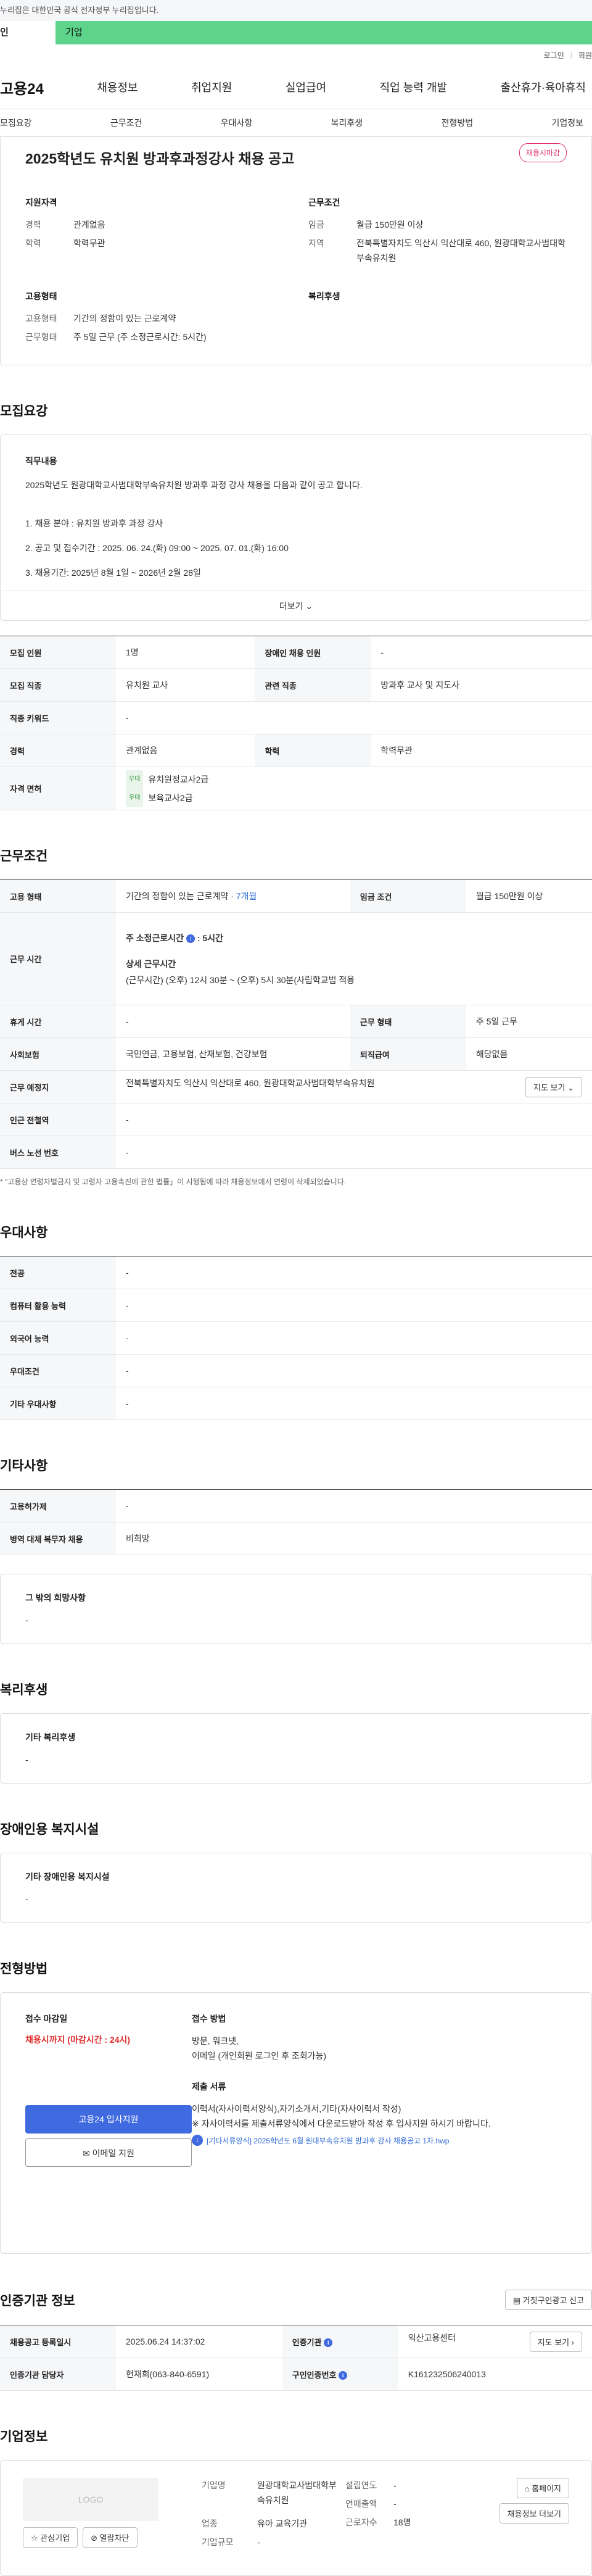 This screenshot has width=592, height=2576. Describe the element at coordinates (296, 1888) in the screenshot. I see `disability-box: 기타 장애인용 복지시설 -` at that location.